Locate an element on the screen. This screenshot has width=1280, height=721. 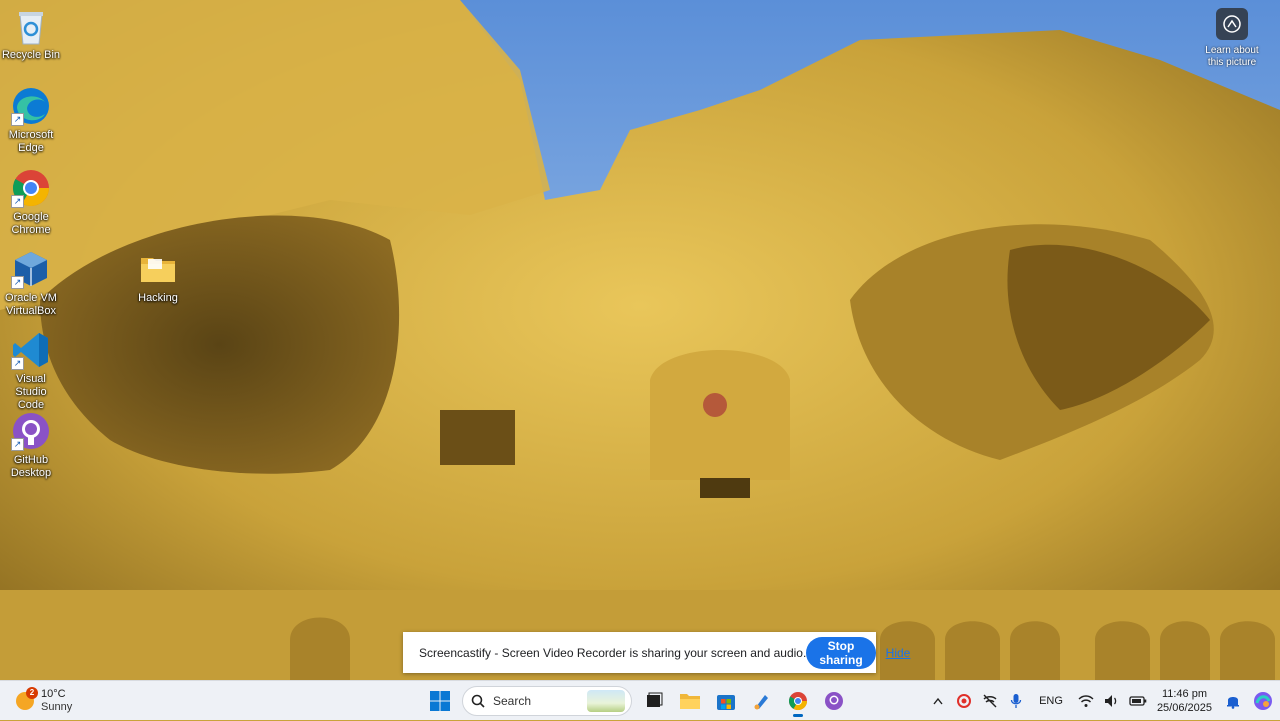
notification-badge: 2 is located at coordinates (32, 693).